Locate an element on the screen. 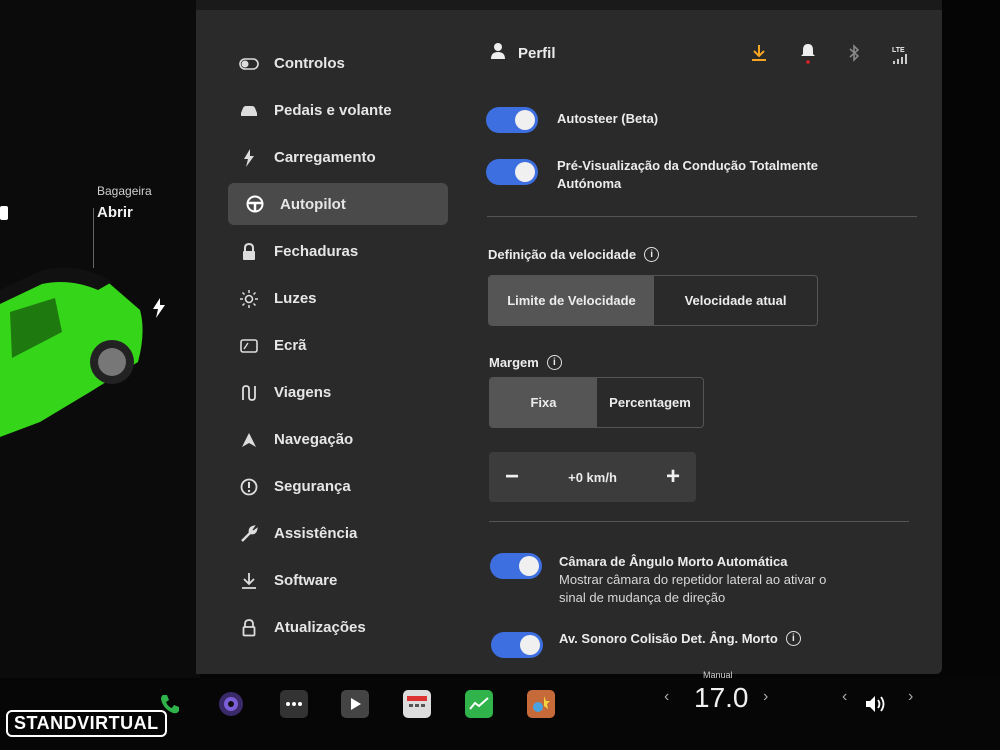 Image resolution: width=1000 pixels, height=750 pixels. sidebar-item-fechaduras: Fechaduras is located at coordinates (337, 251).